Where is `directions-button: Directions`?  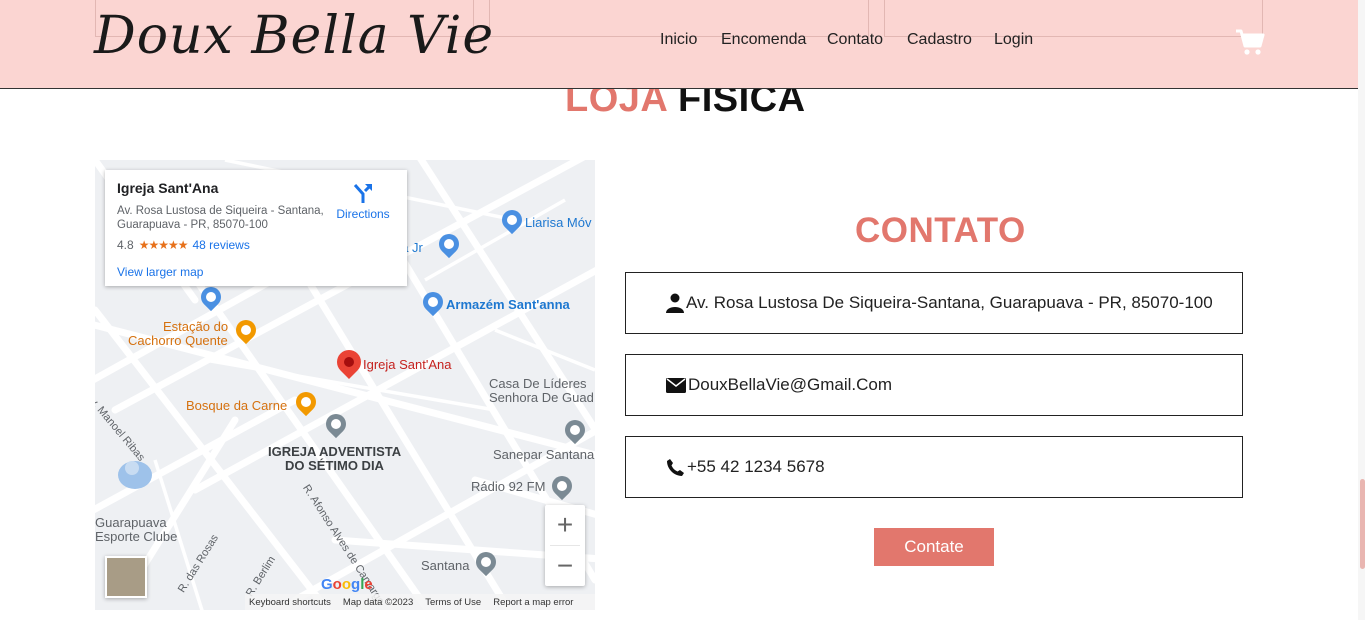
directions-button: Directions is located at coordinates (363, 201).